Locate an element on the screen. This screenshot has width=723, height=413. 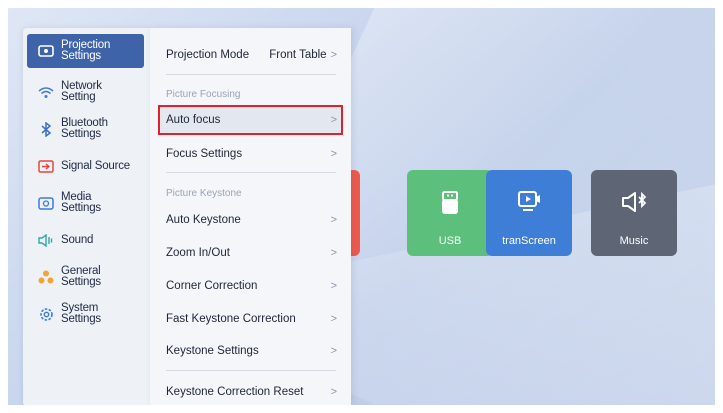
wifi-icon is located at coordinates (46, 92).